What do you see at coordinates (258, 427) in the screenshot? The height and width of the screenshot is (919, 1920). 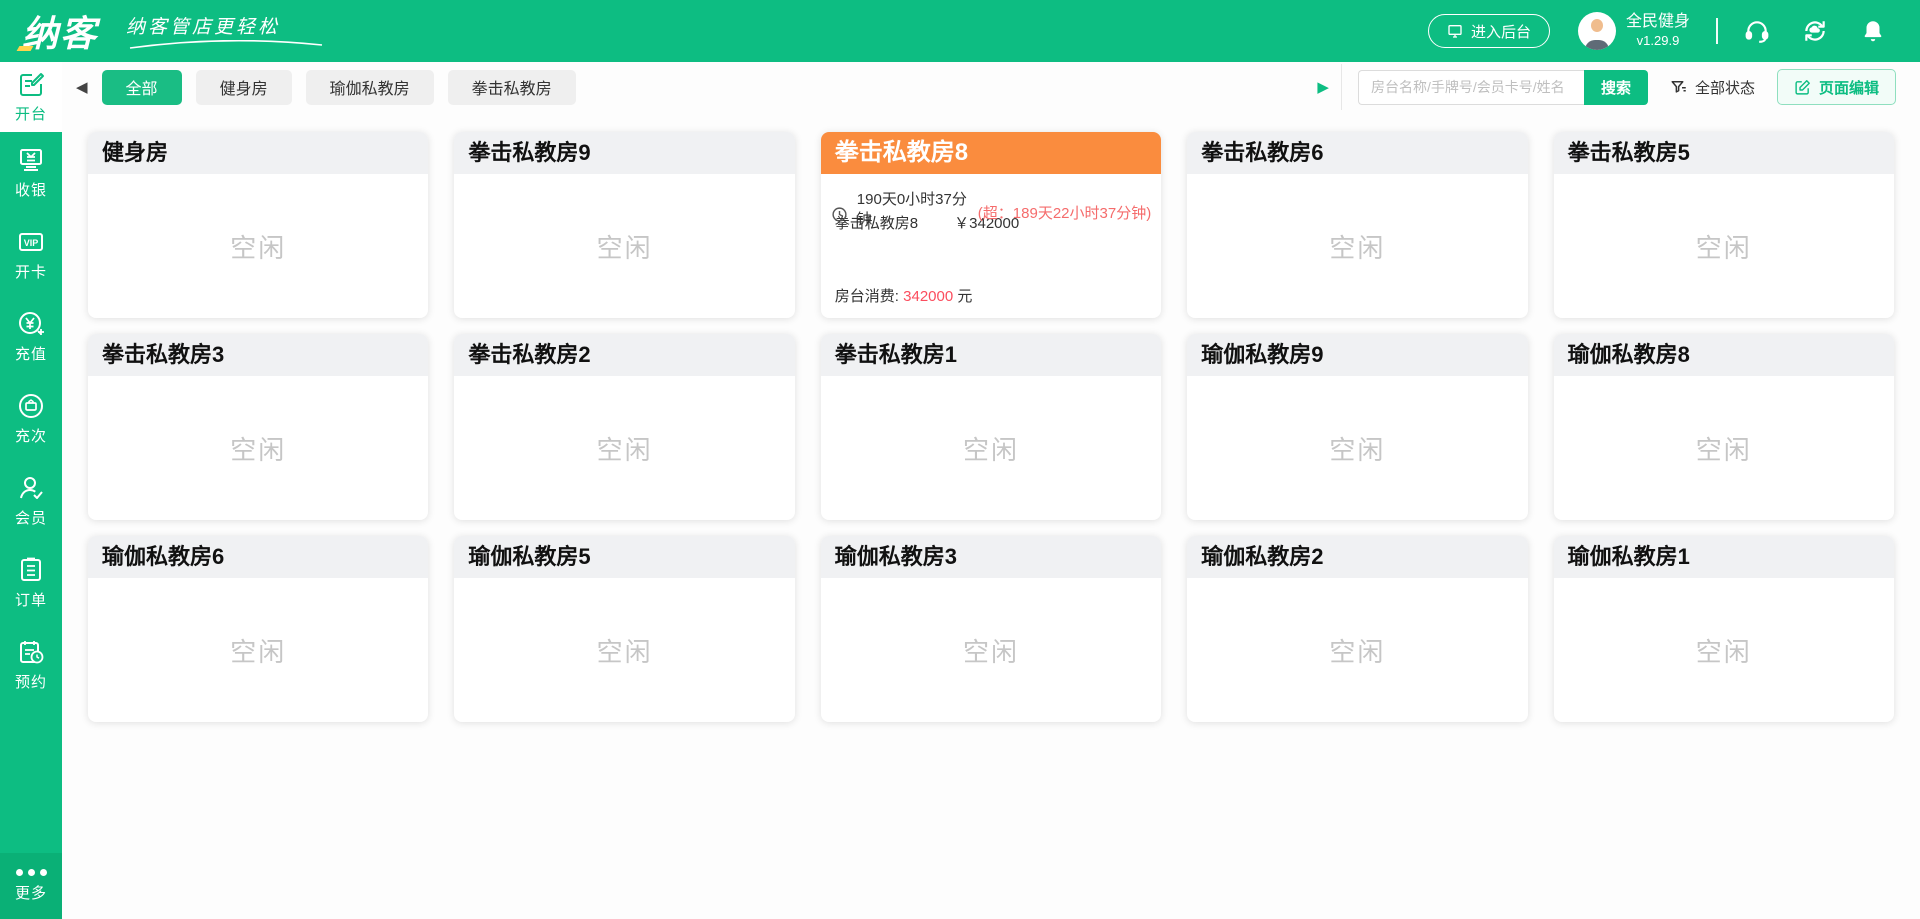 I see `room-card: 拳击私教房3 空闲` at bounding box center [258, 427].